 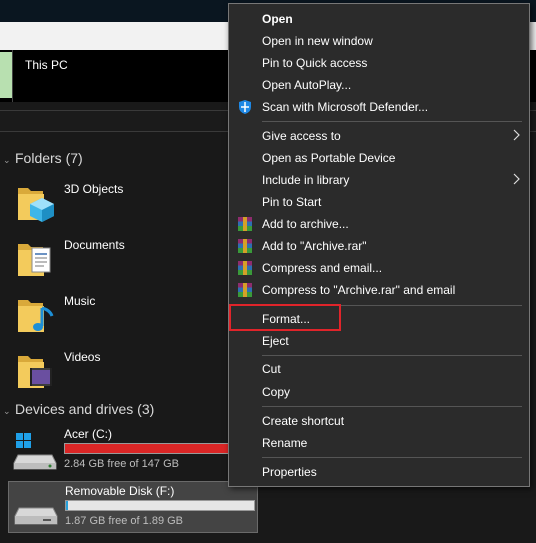 I want to click on menu-item-label: Add to "Archive.rar", so click(x=314, y=246).